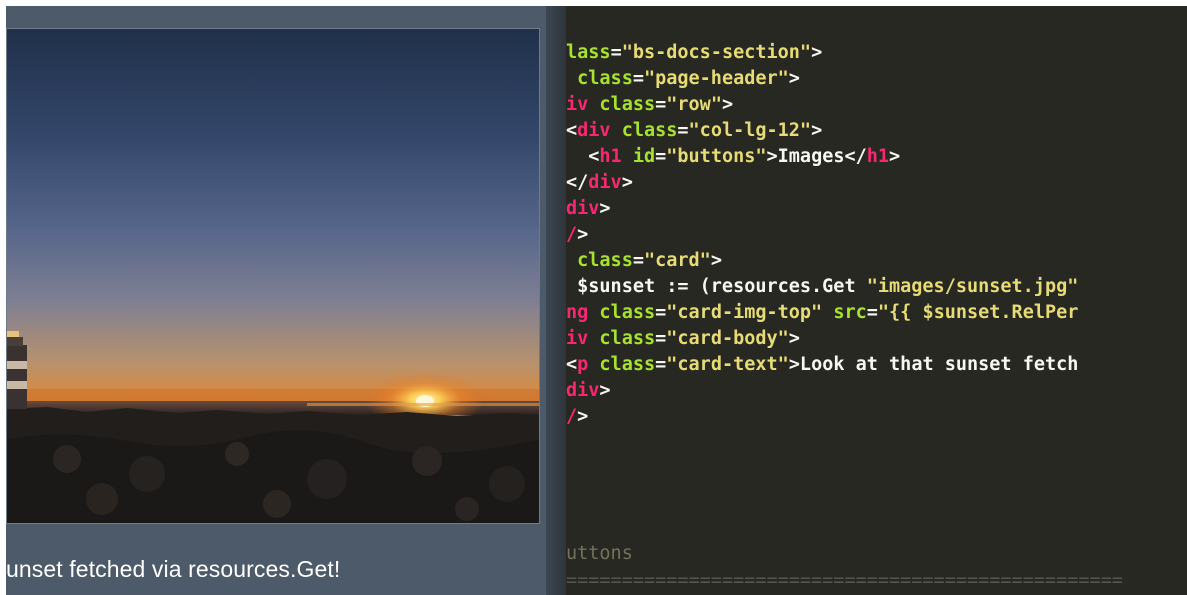 The height and width of the screenshot is (595, 1187). I want to click on code-token: "bs-docs-section", so click(716, 52).